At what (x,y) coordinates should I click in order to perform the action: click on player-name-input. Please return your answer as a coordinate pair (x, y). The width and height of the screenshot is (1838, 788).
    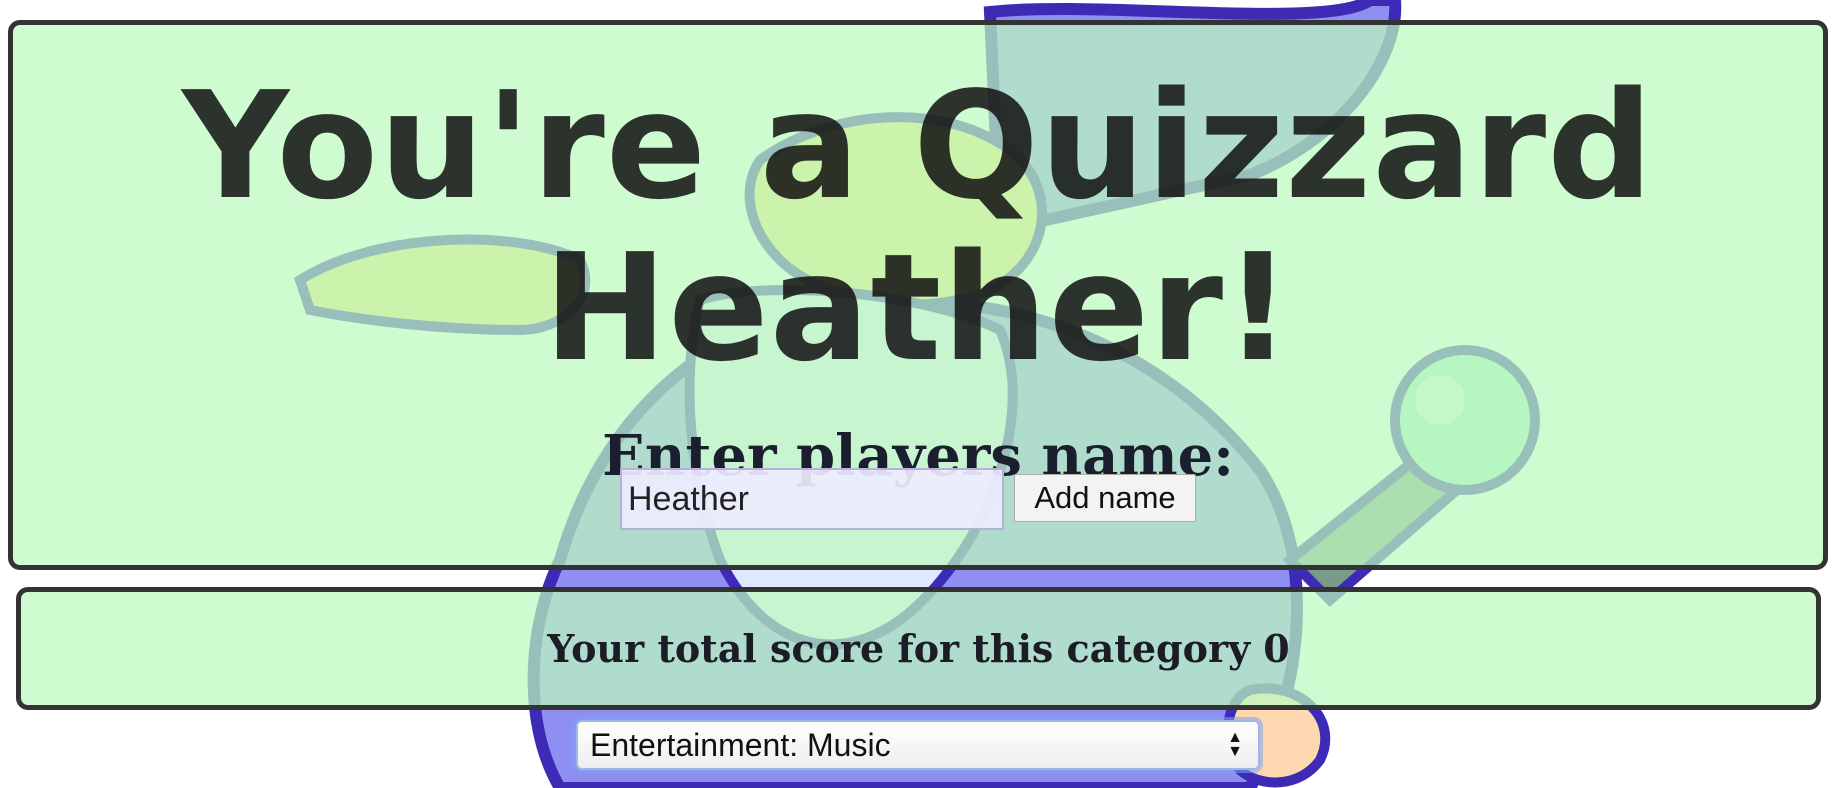
    Looking at the image, I should click on (812, 499).